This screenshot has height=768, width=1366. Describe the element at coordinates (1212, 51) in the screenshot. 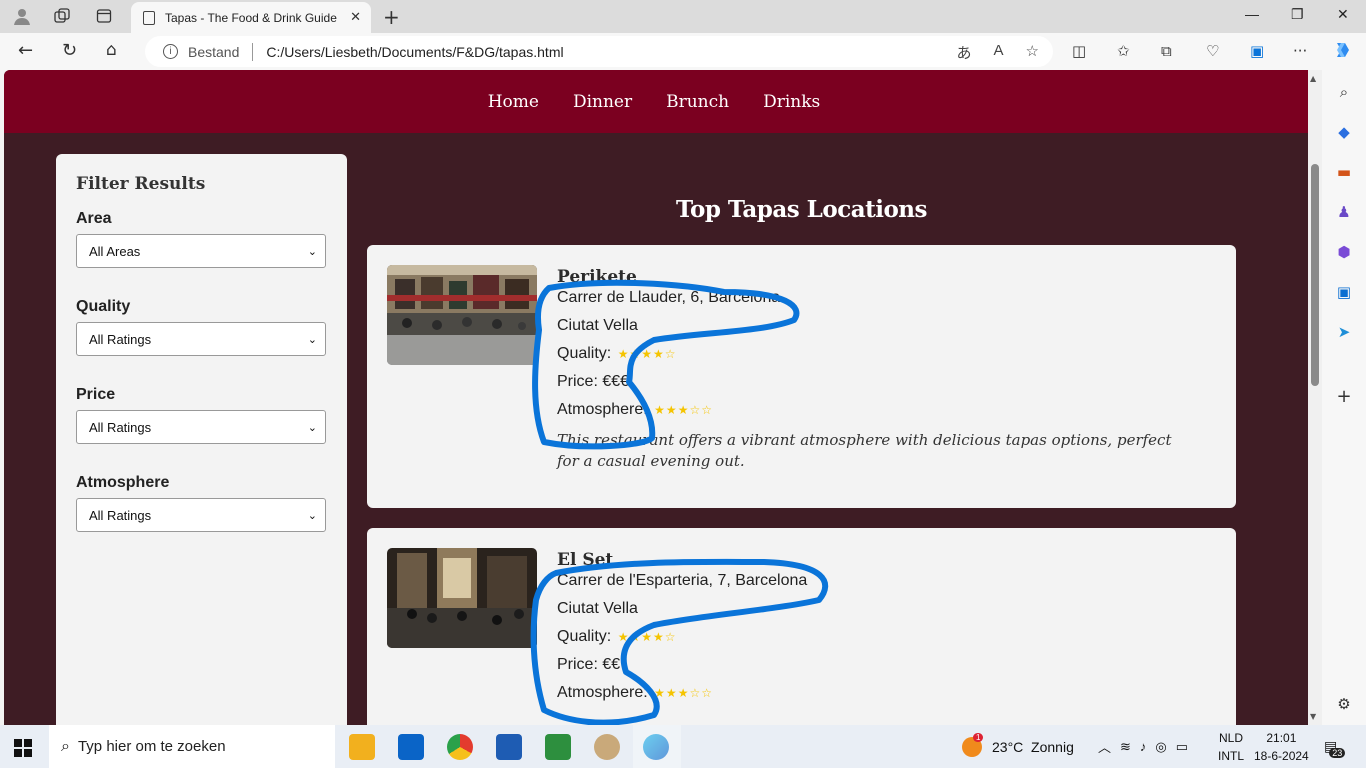

I see `browser-essentials-icon: ♡` at that location.